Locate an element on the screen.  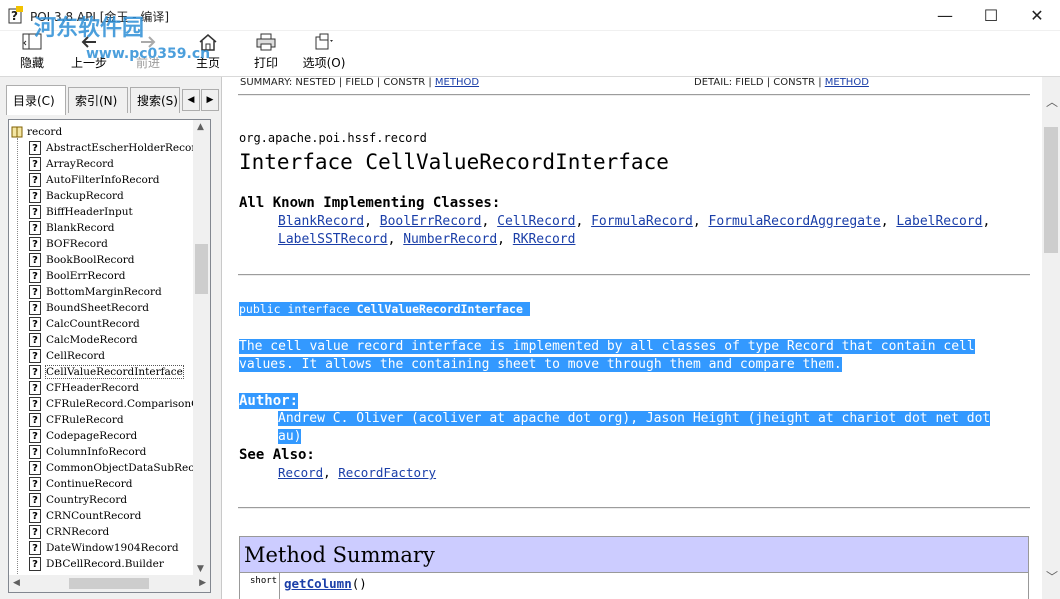
list-item: ? BoolErrRecord is located at coordinates (101, 276).